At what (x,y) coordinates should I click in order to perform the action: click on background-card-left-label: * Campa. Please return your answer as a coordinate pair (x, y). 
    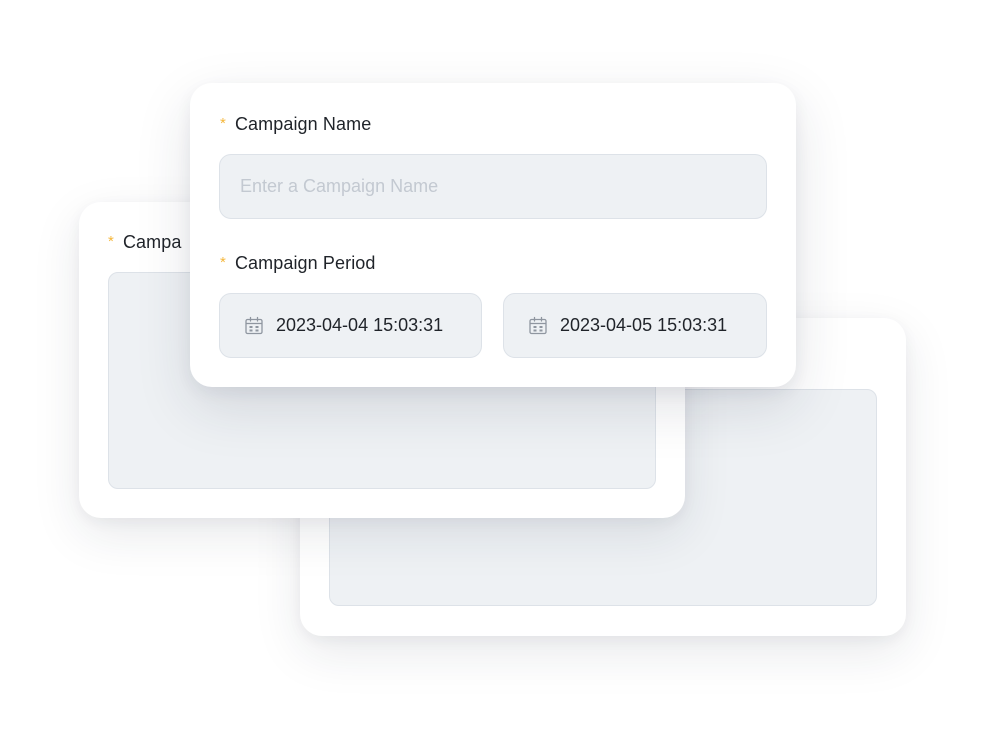
    Looking at the image, I should click on (144, 242).